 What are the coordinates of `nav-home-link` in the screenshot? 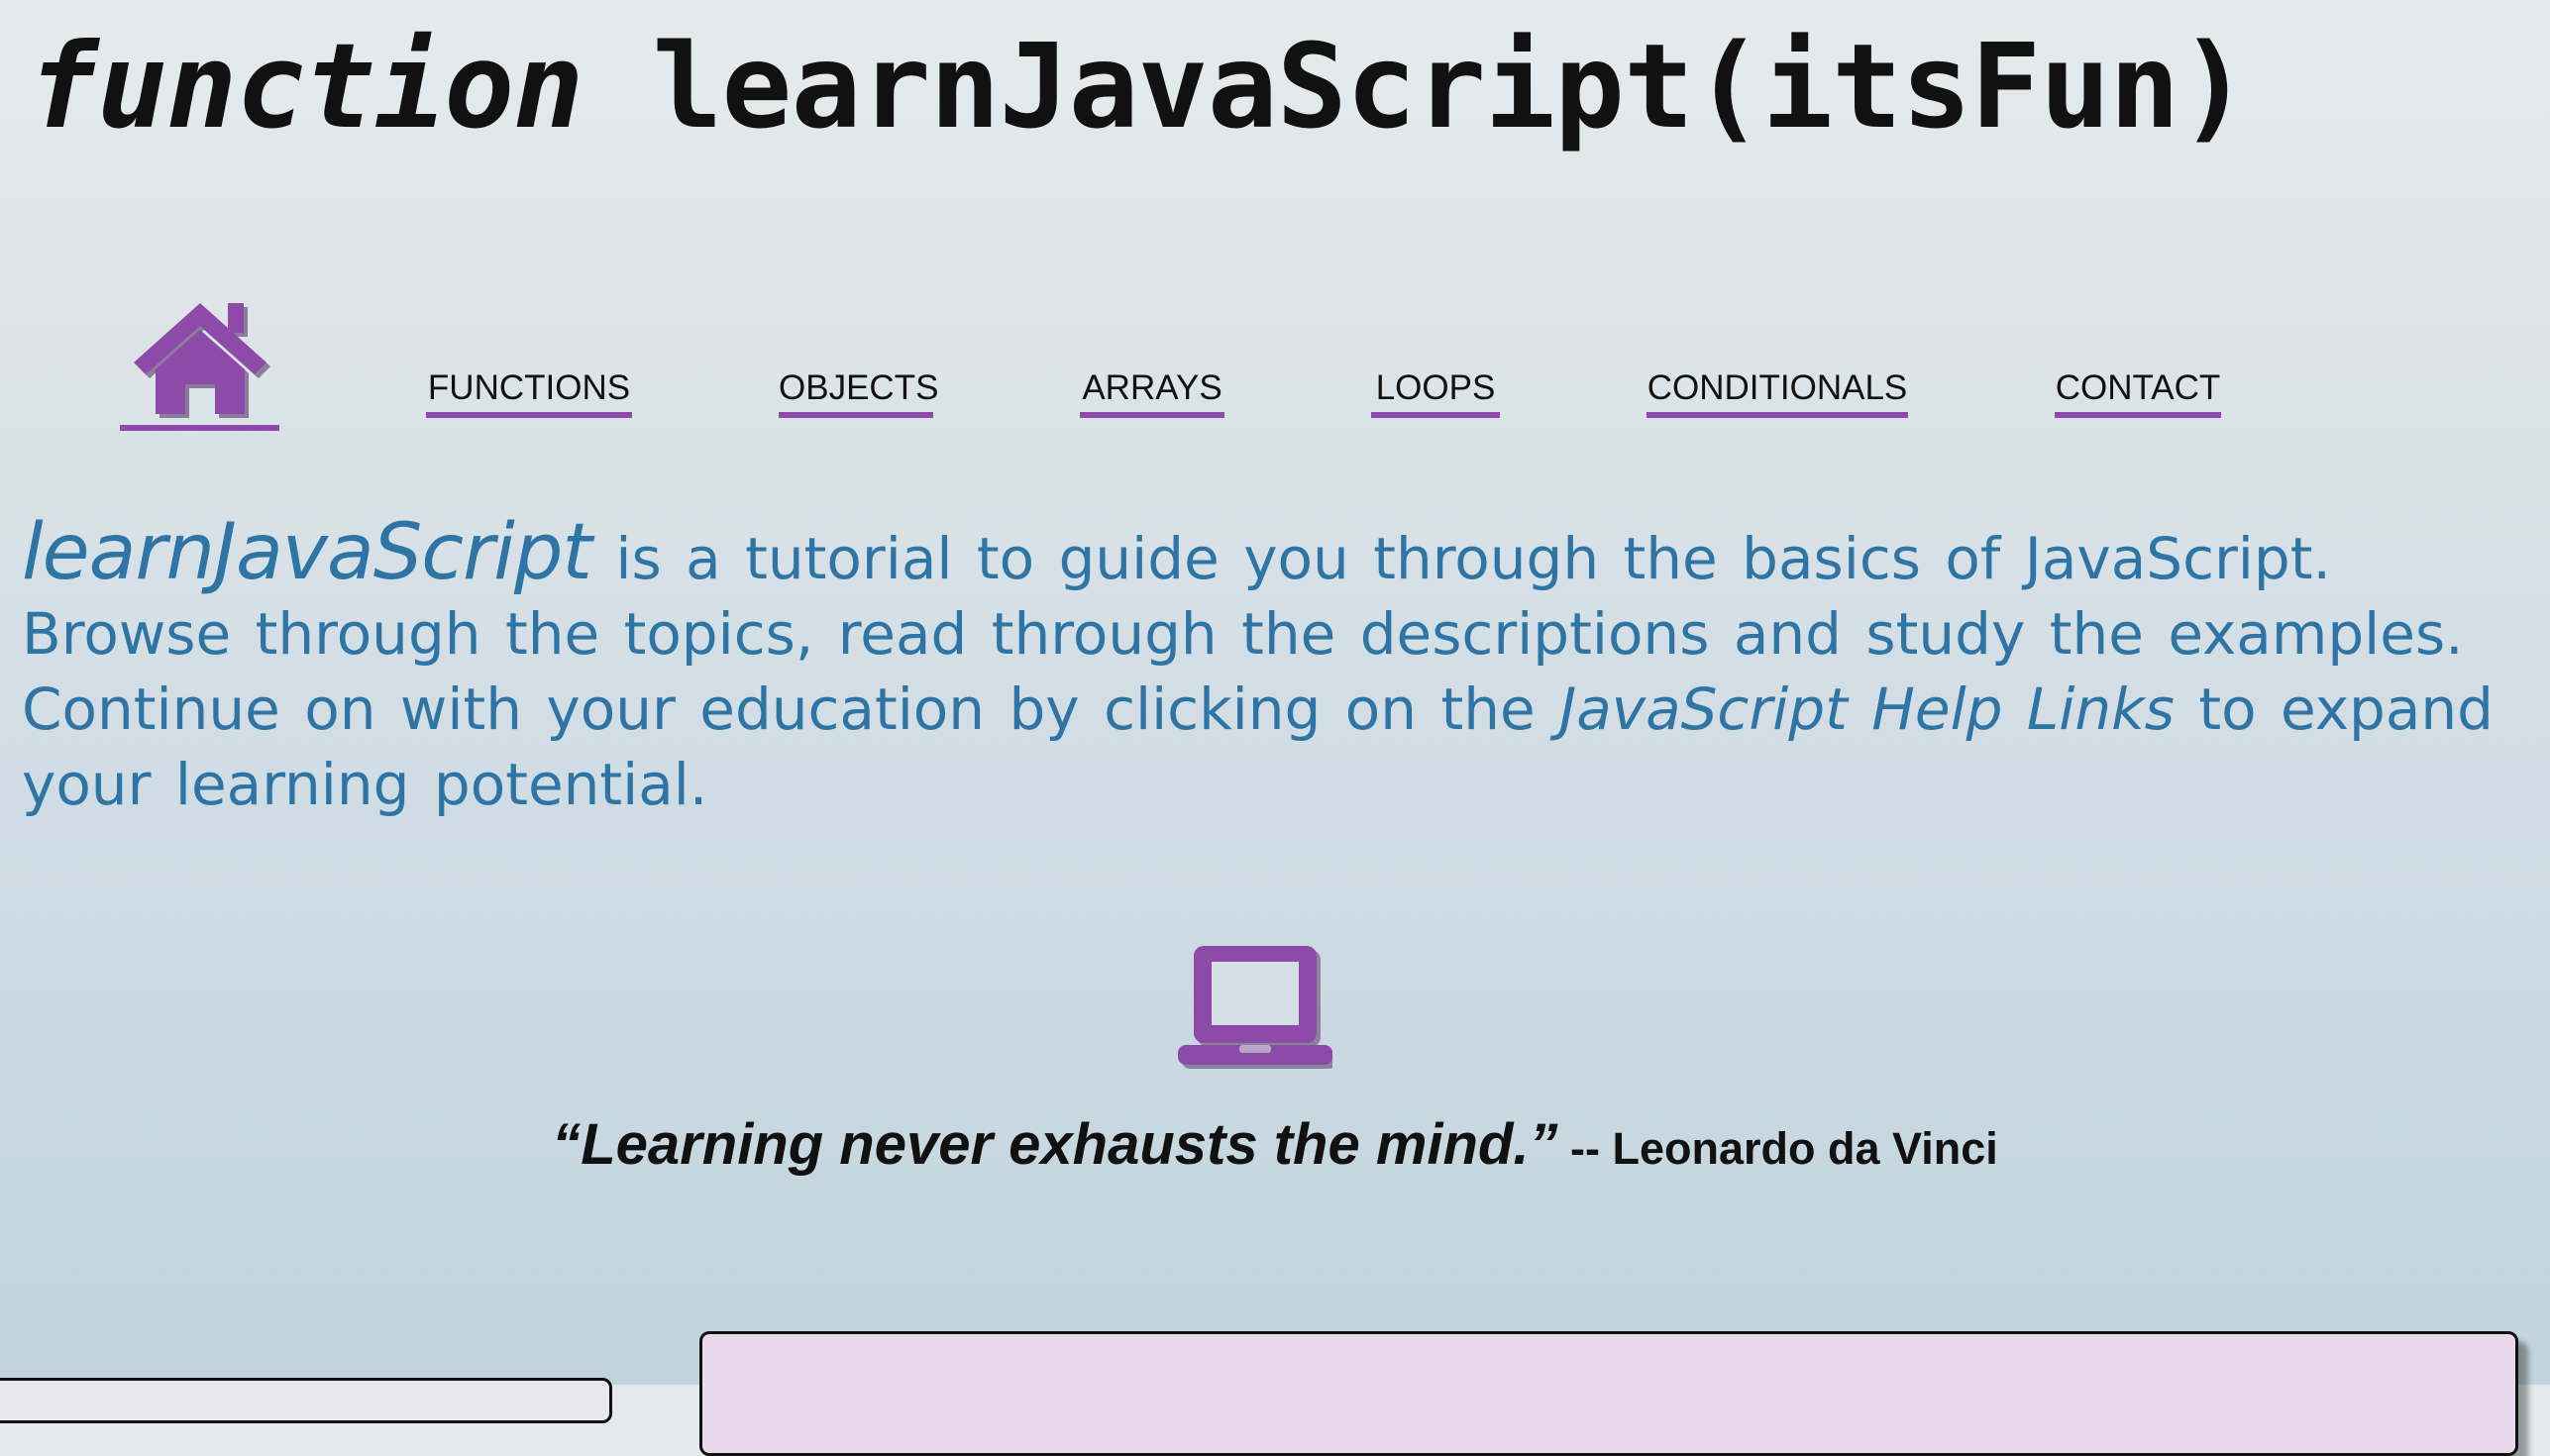 It's located at (200, 364).